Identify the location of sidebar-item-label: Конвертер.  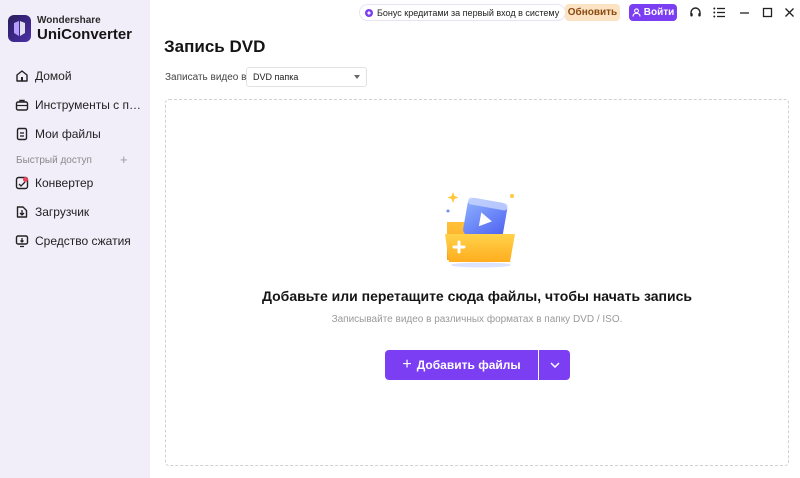
(64, 183).